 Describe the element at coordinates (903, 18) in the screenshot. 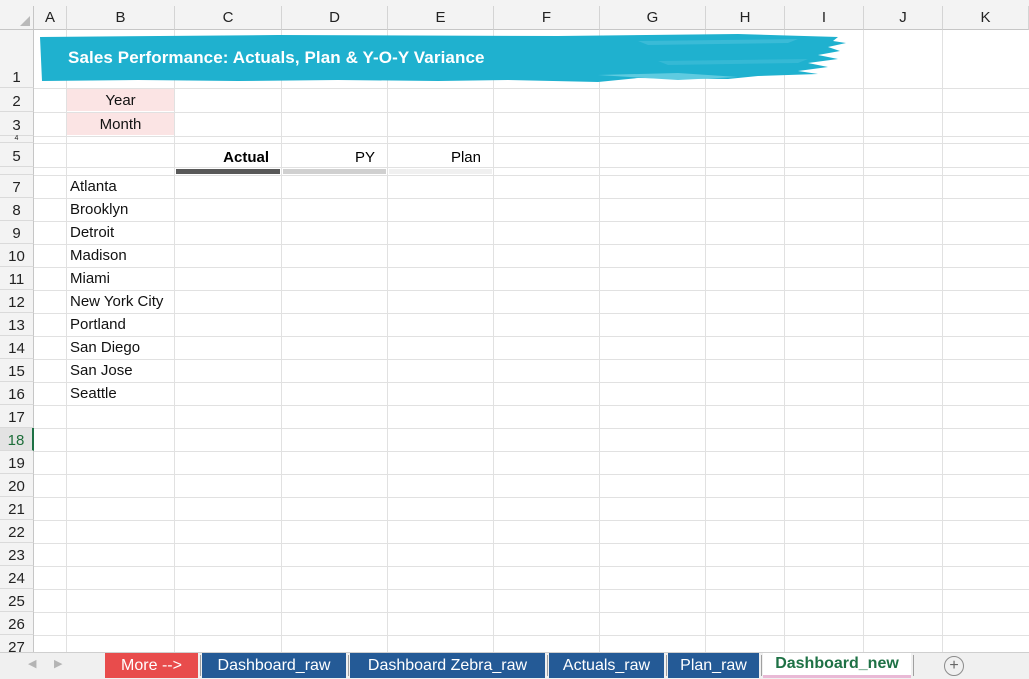

I see `column-header-j: J` at that location.